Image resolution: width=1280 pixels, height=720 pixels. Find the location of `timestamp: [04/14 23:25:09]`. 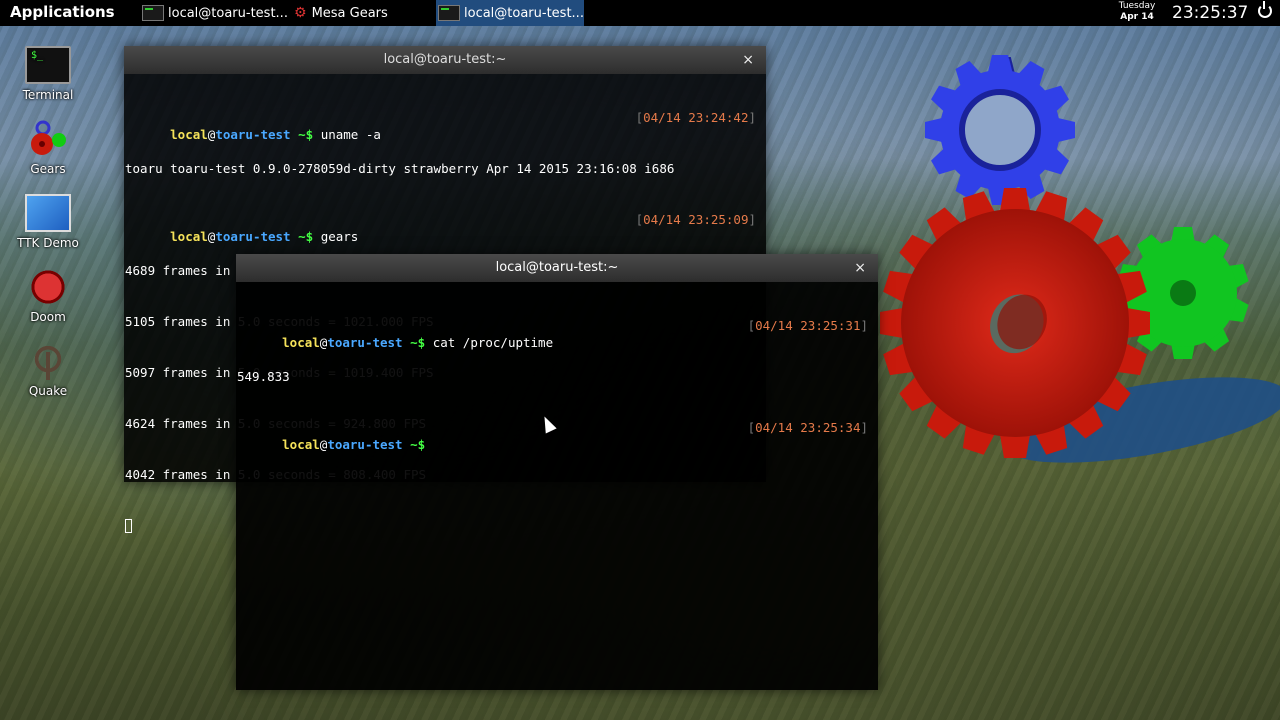

timestamp: [04/14 23:25:09] is located at coordinates (695, 219).